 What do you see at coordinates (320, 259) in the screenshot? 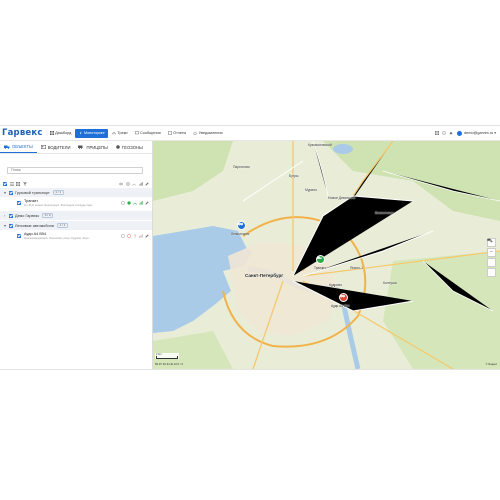
I see `vehicle-marker-green` at bounding box center [320, 259].